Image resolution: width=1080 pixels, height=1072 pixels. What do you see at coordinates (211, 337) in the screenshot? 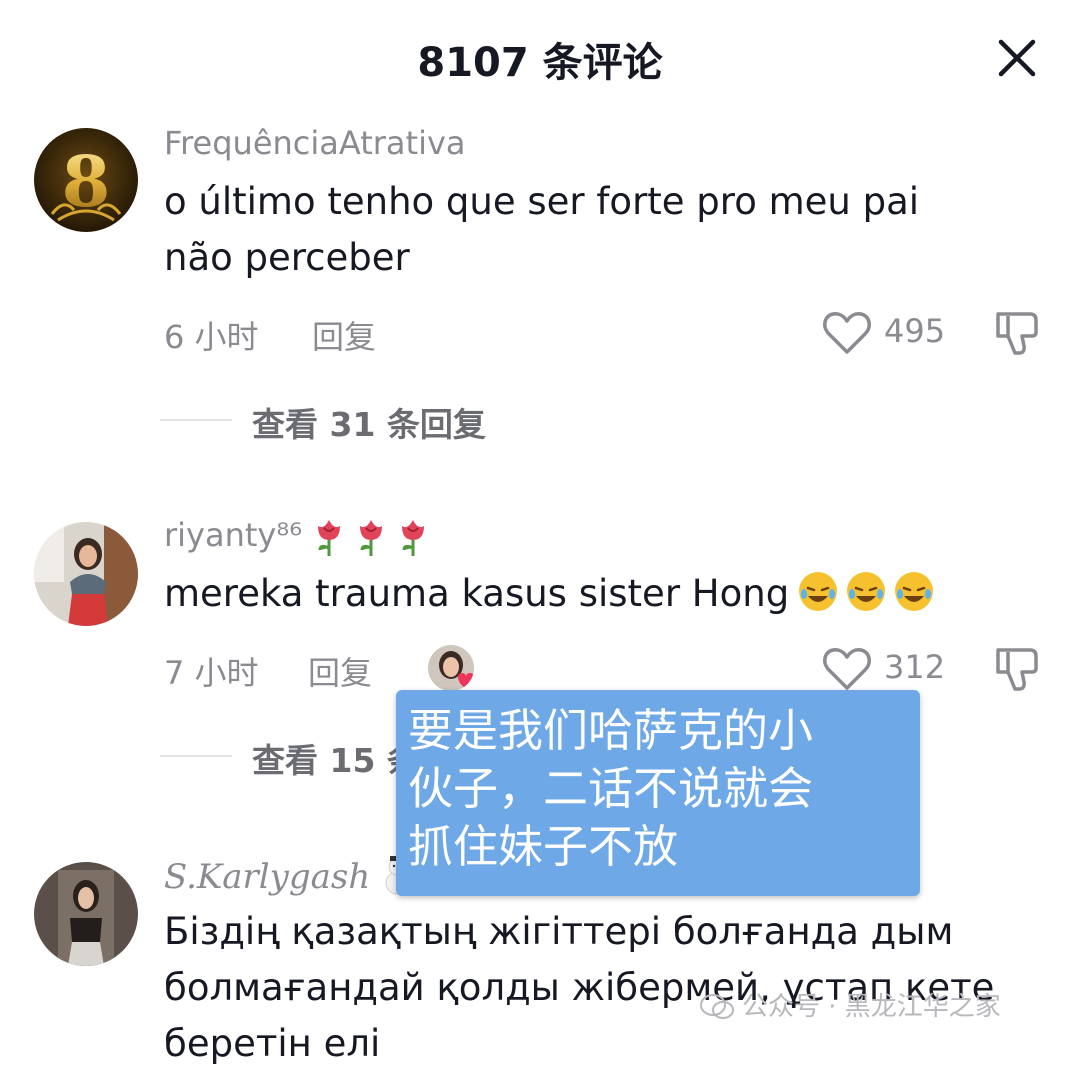
I see `comment-time: 6 小时` at bounding box center [211, 337].